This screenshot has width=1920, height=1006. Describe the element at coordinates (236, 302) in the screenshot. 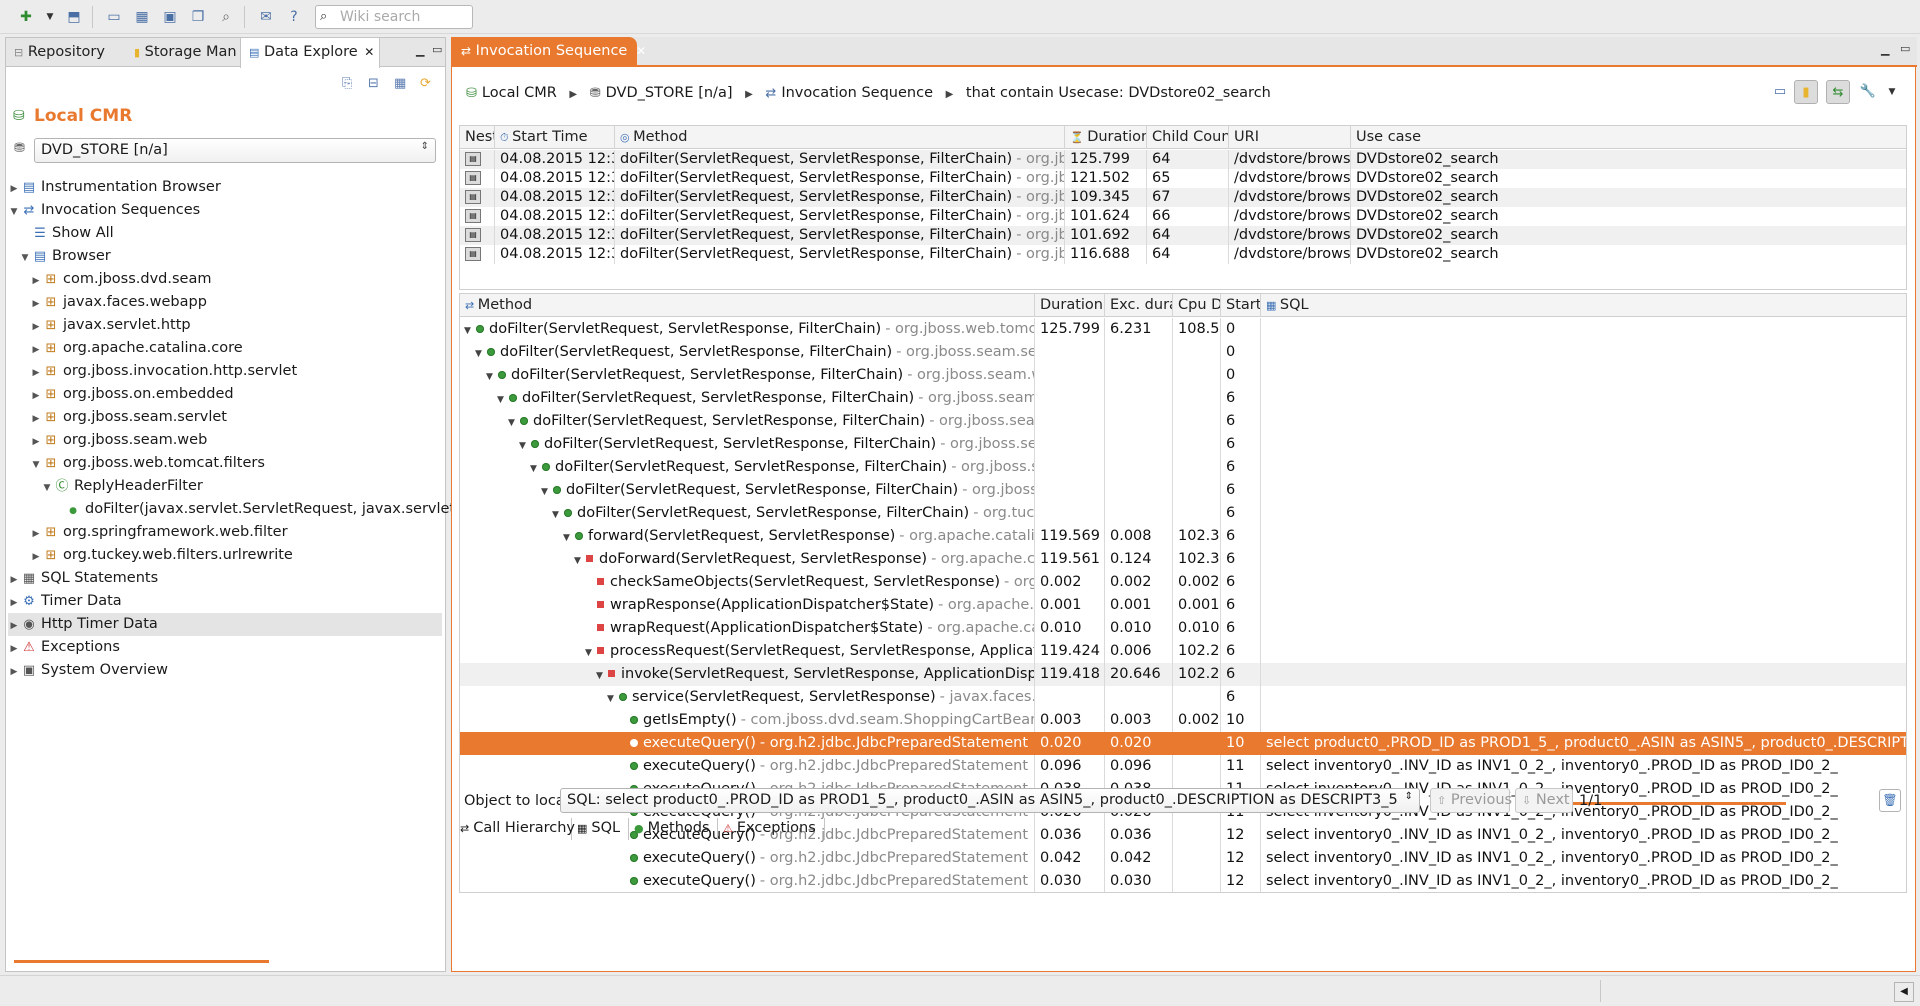

I see `tree-item: ▶ ⊞ javax.faces.webapp` at that location.